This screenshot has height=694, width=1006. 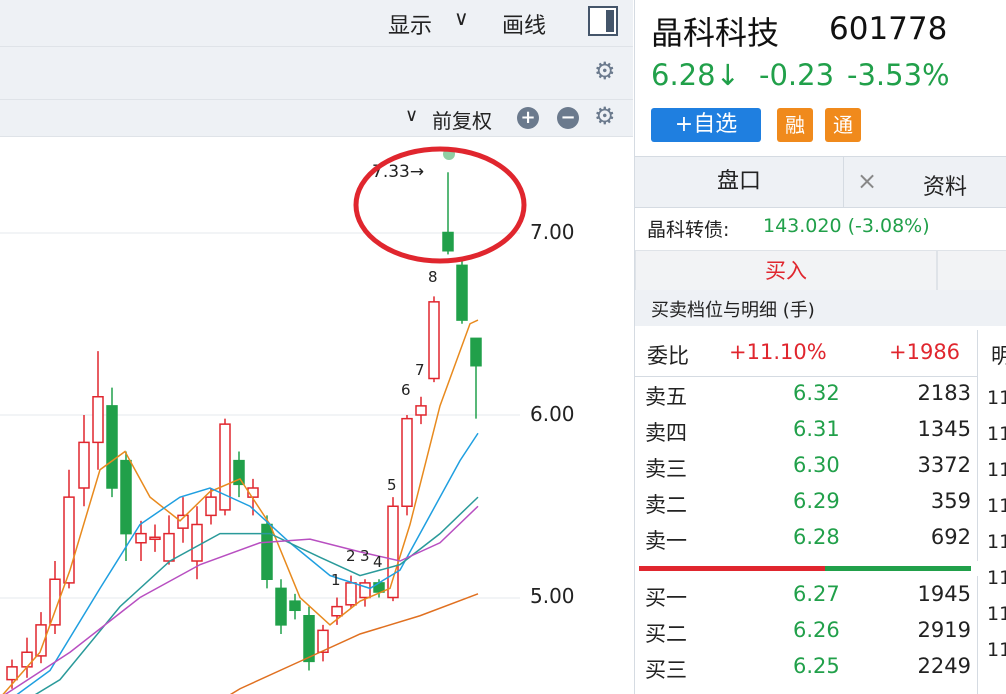 What do you see at coordinates (898, 568) in the screenshot?
I see `sell-ratio-bar` at bounding box center [898, 568].